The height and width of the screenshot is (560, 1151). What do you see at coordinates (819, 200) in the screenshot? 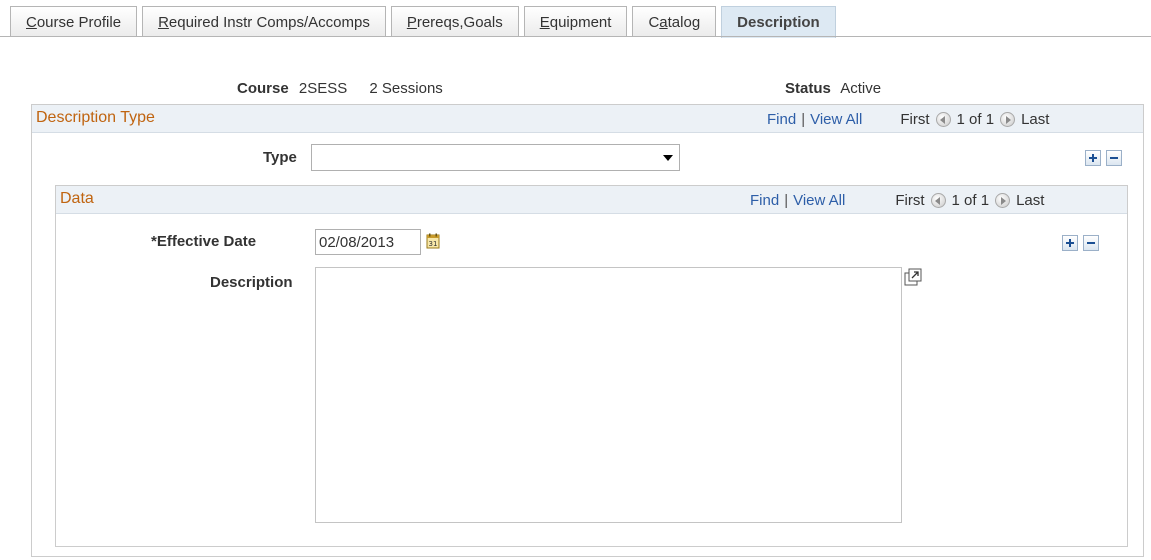
I see `data-view-all-link: View All` at bounding box center [819, 200].